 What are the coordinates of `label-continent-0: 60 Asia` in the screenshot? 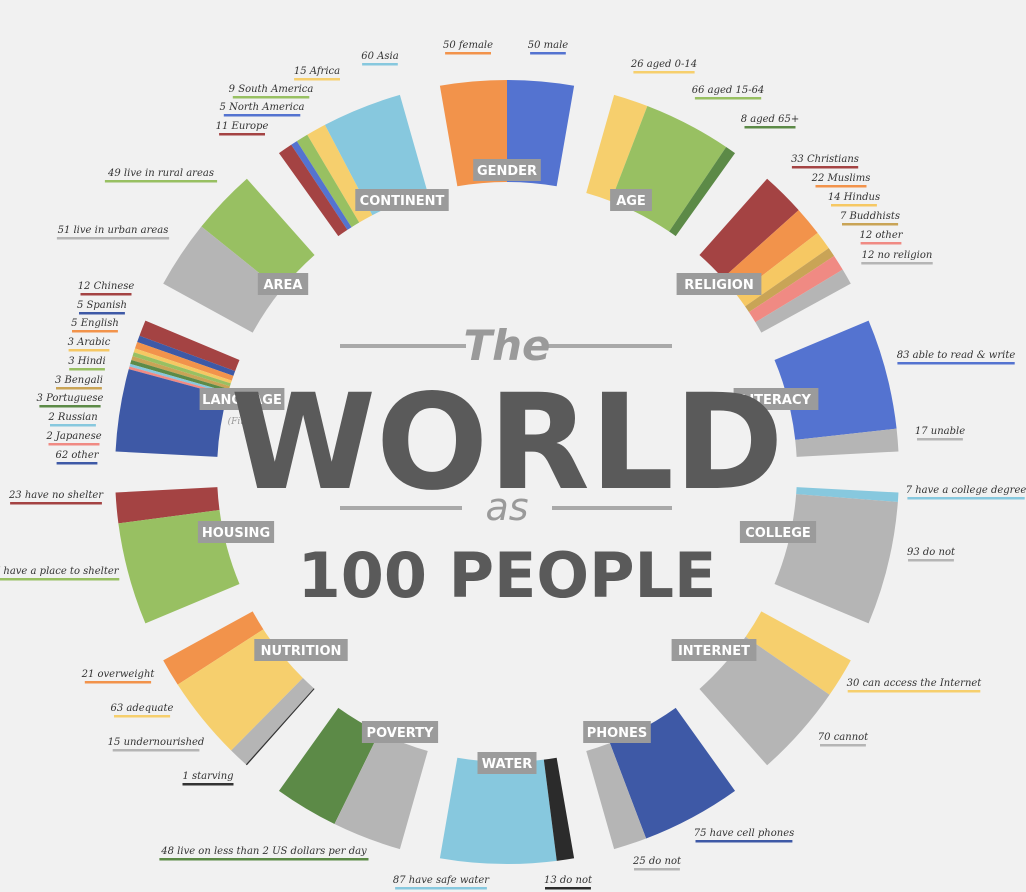 It's located at (379, 56).